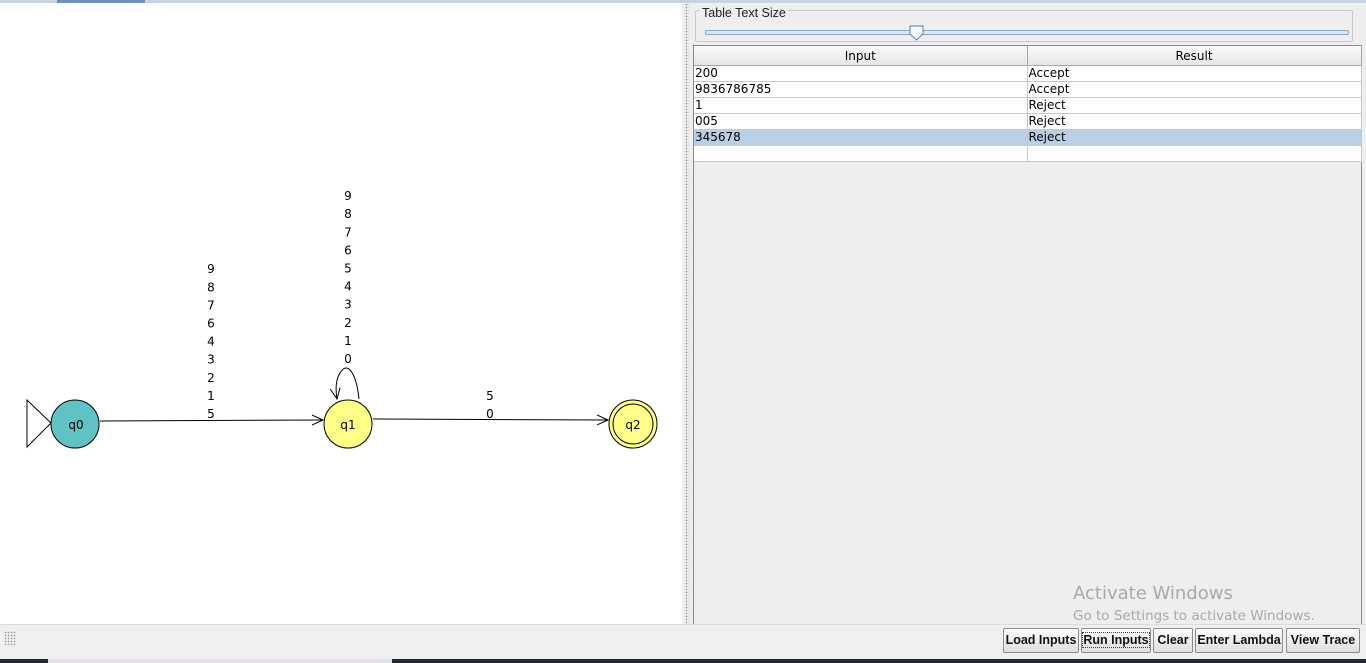 This screenshot has width=1366, height=663. I want to click on enter-lambda-label: Enter Lambda, so click(1239, 640).